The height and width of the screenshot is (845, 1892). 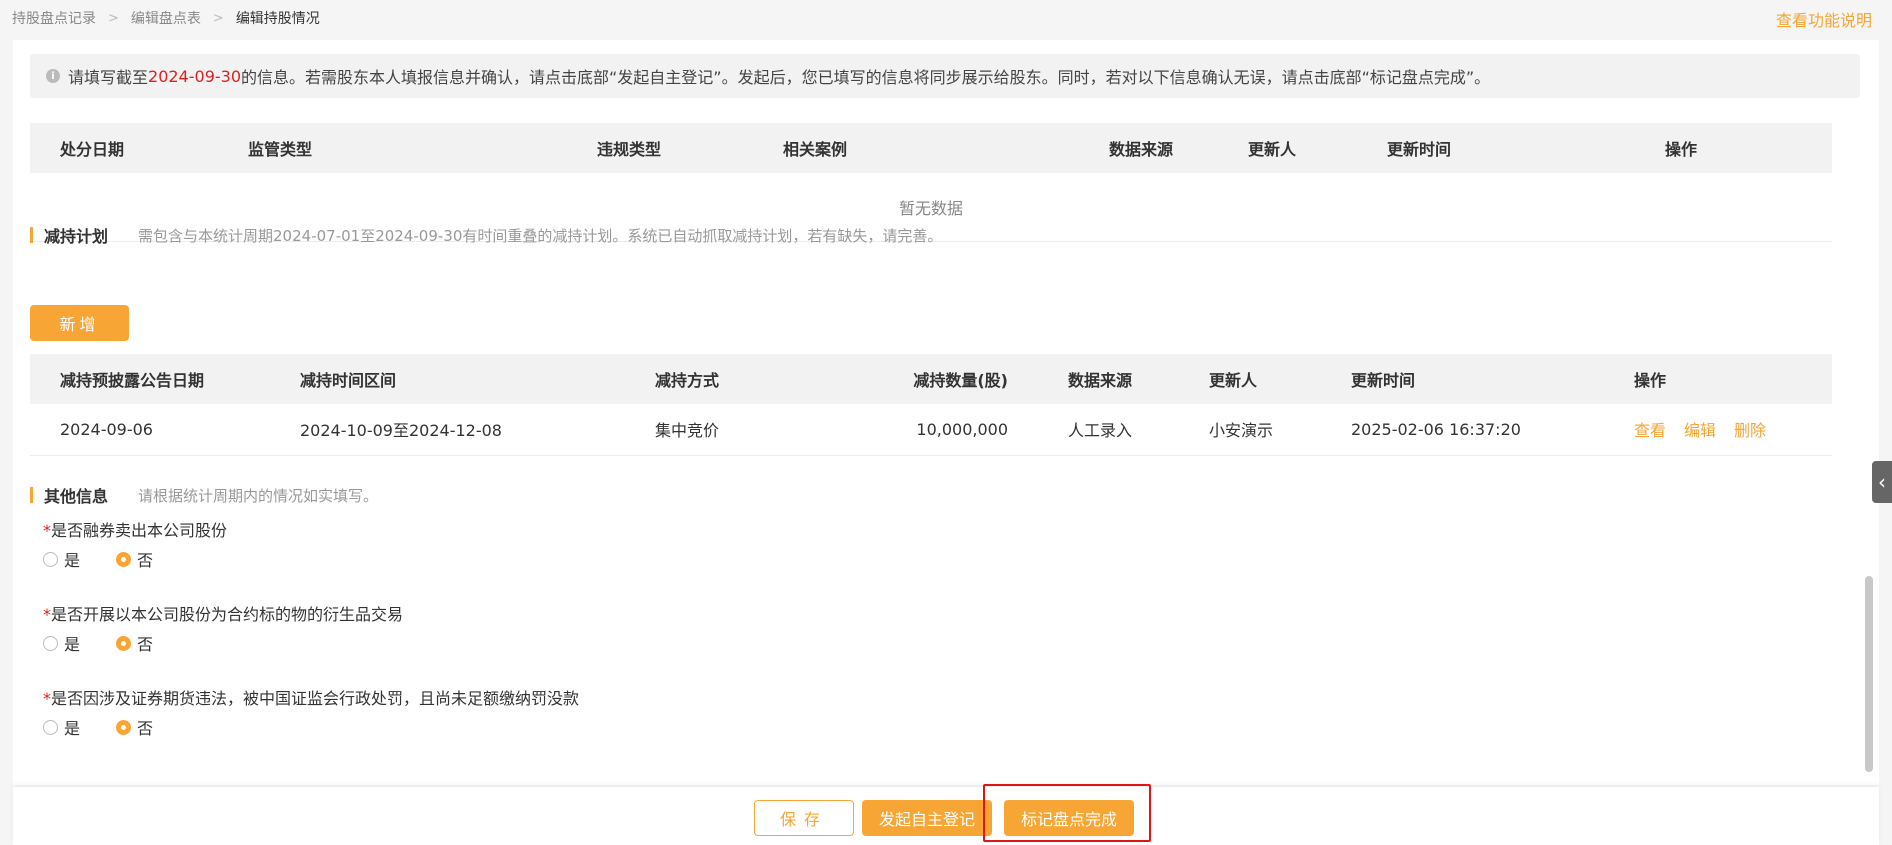 I want to click on collapse-panel-tab: ‹, so click(x=1882, y=482).